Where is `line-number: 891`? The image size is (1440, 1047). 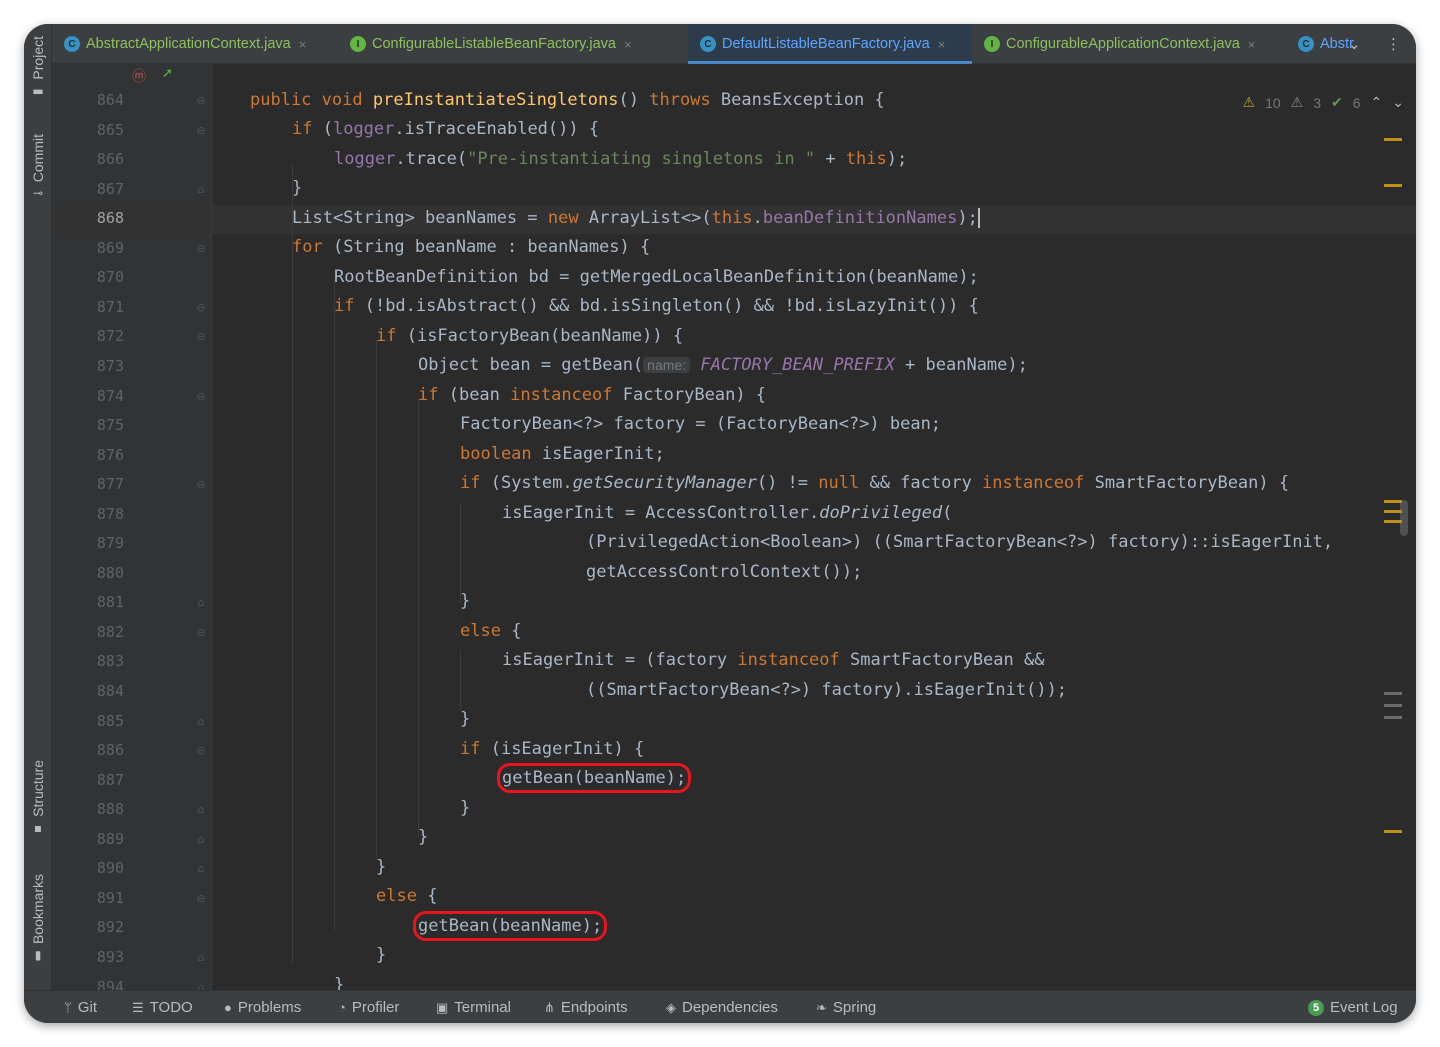
line-number: 891 is located at coordinates (88, 898).